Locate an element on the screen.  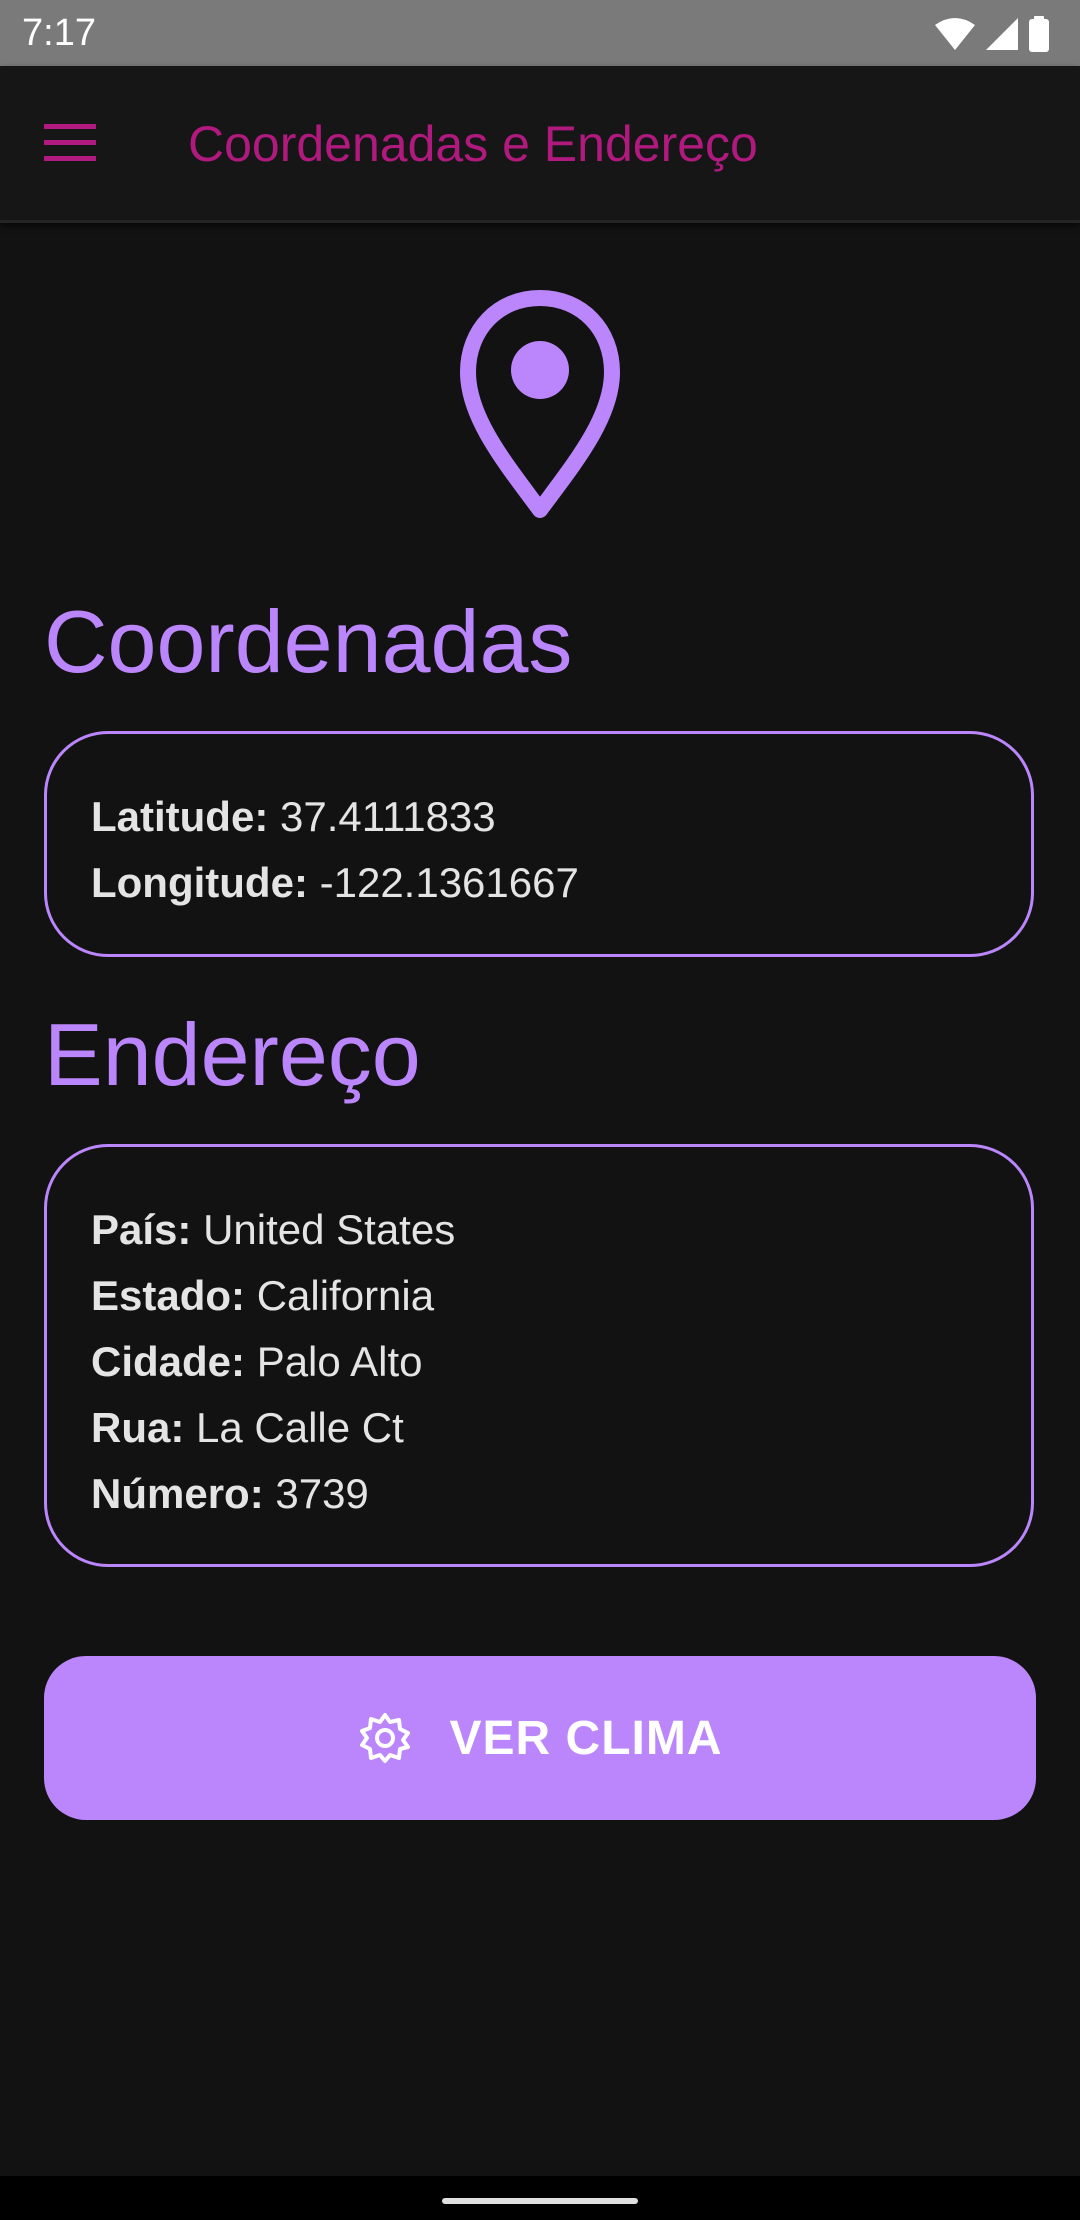
state-row: Estado: California is located at coordinates (539, 1296).